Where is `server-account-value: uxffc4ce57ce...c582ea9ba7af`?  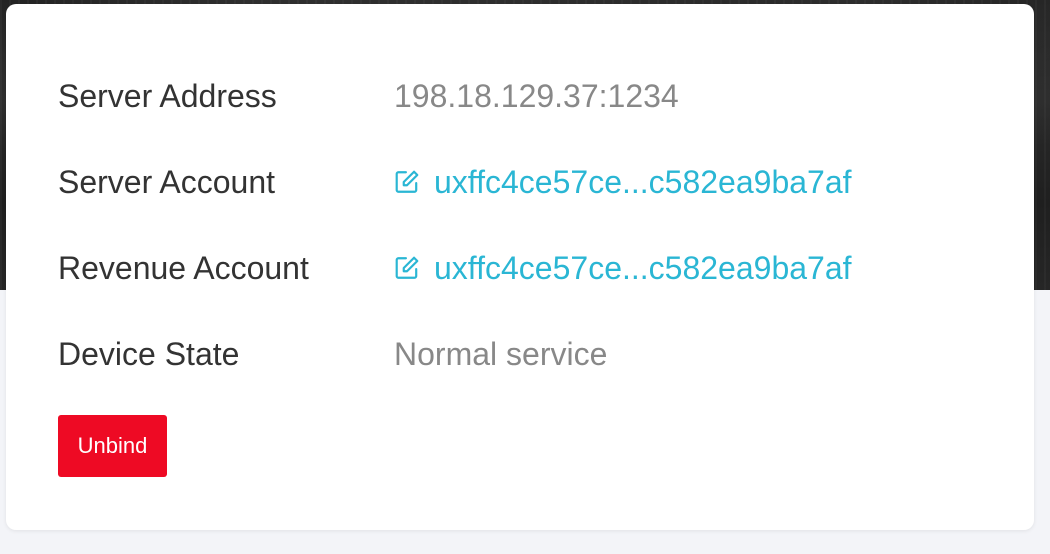
server-account-value: uxffc4ce57ce...c582ea9ba7af is located at coordinates (643, 182).